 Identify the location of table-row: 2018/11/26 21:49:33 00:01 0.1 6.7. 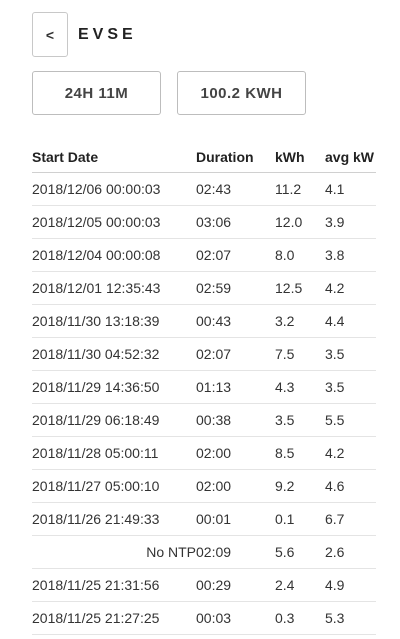
(204, 519).